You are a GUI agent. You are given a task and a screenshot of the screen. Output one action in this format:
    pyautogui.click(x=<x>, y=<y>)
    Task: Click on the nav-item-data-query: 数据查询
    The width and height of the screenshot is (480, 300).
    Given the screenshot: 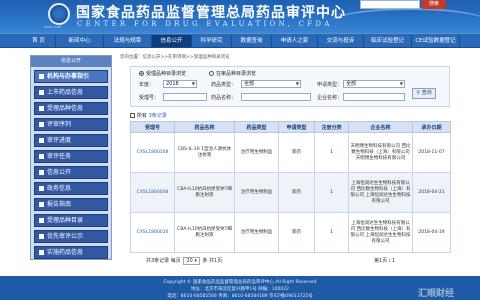 What is the action you would take?
    pyautogui.click(x=252, y=41)
    